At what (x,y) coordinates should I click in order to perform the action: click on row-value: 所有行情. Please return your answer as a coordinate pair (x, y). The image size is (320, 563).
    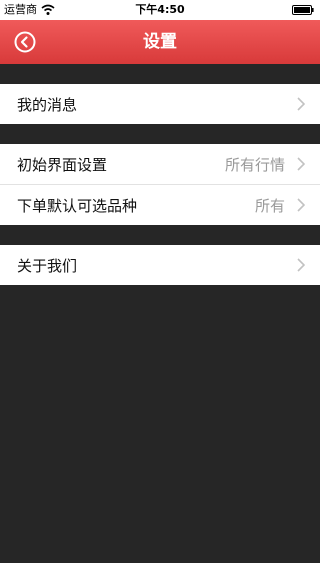
    Looking at the image, I should click on (254, 164).